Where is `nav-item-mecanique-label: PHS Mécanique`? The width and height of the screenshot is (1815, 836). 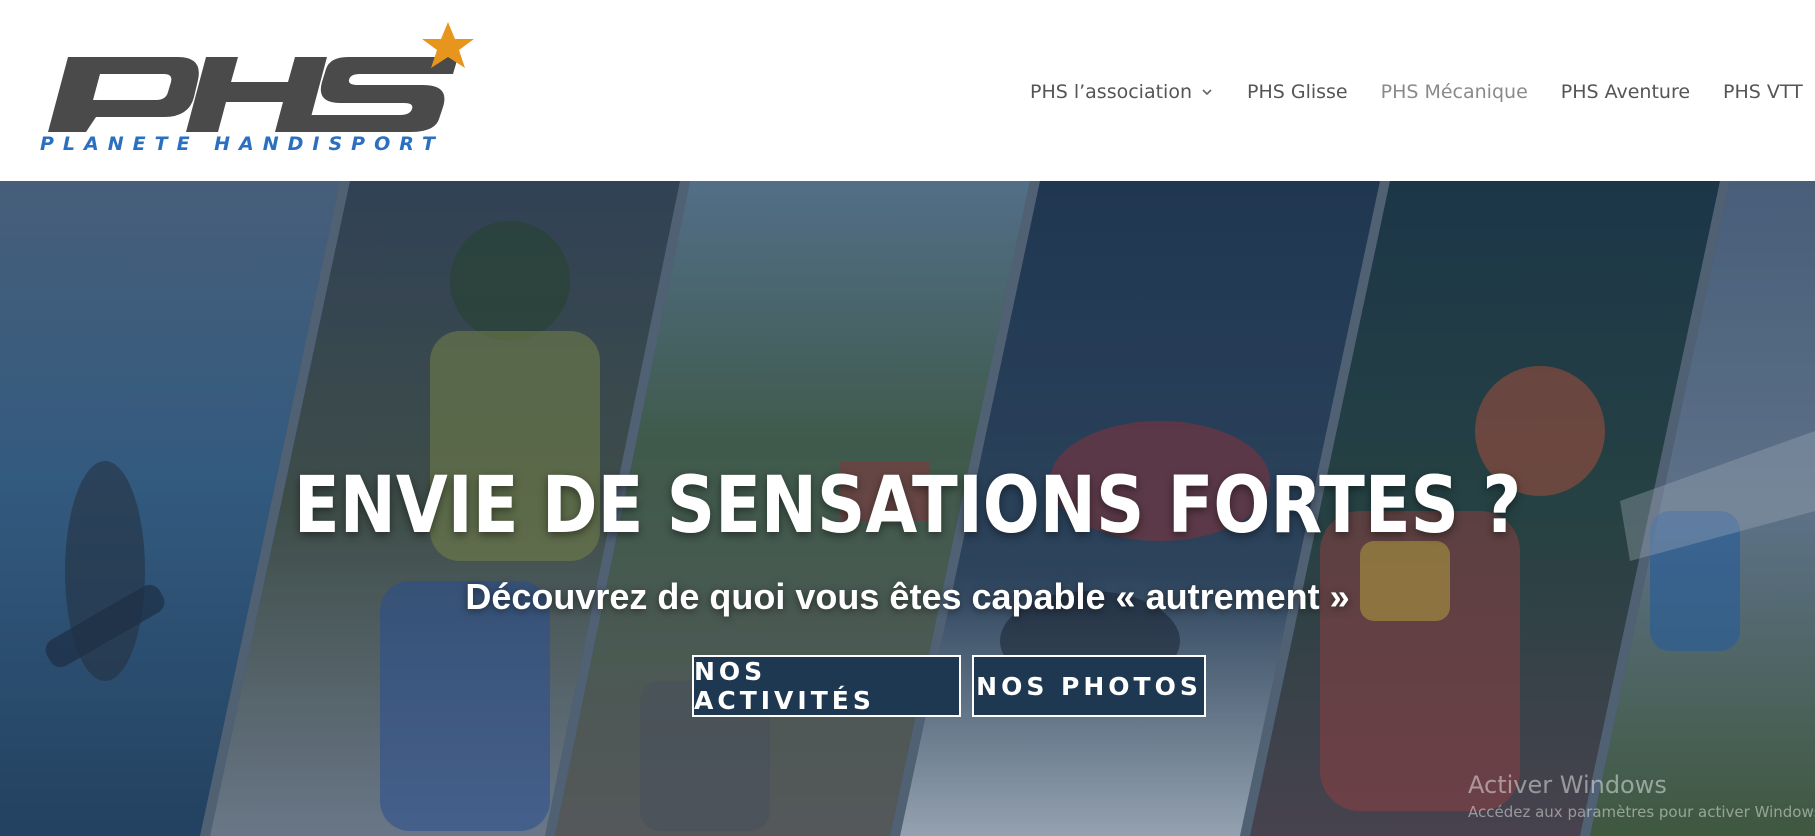
nav-item-mecanique-label: PHS Mécanique is located at coordinates (1454, 91).